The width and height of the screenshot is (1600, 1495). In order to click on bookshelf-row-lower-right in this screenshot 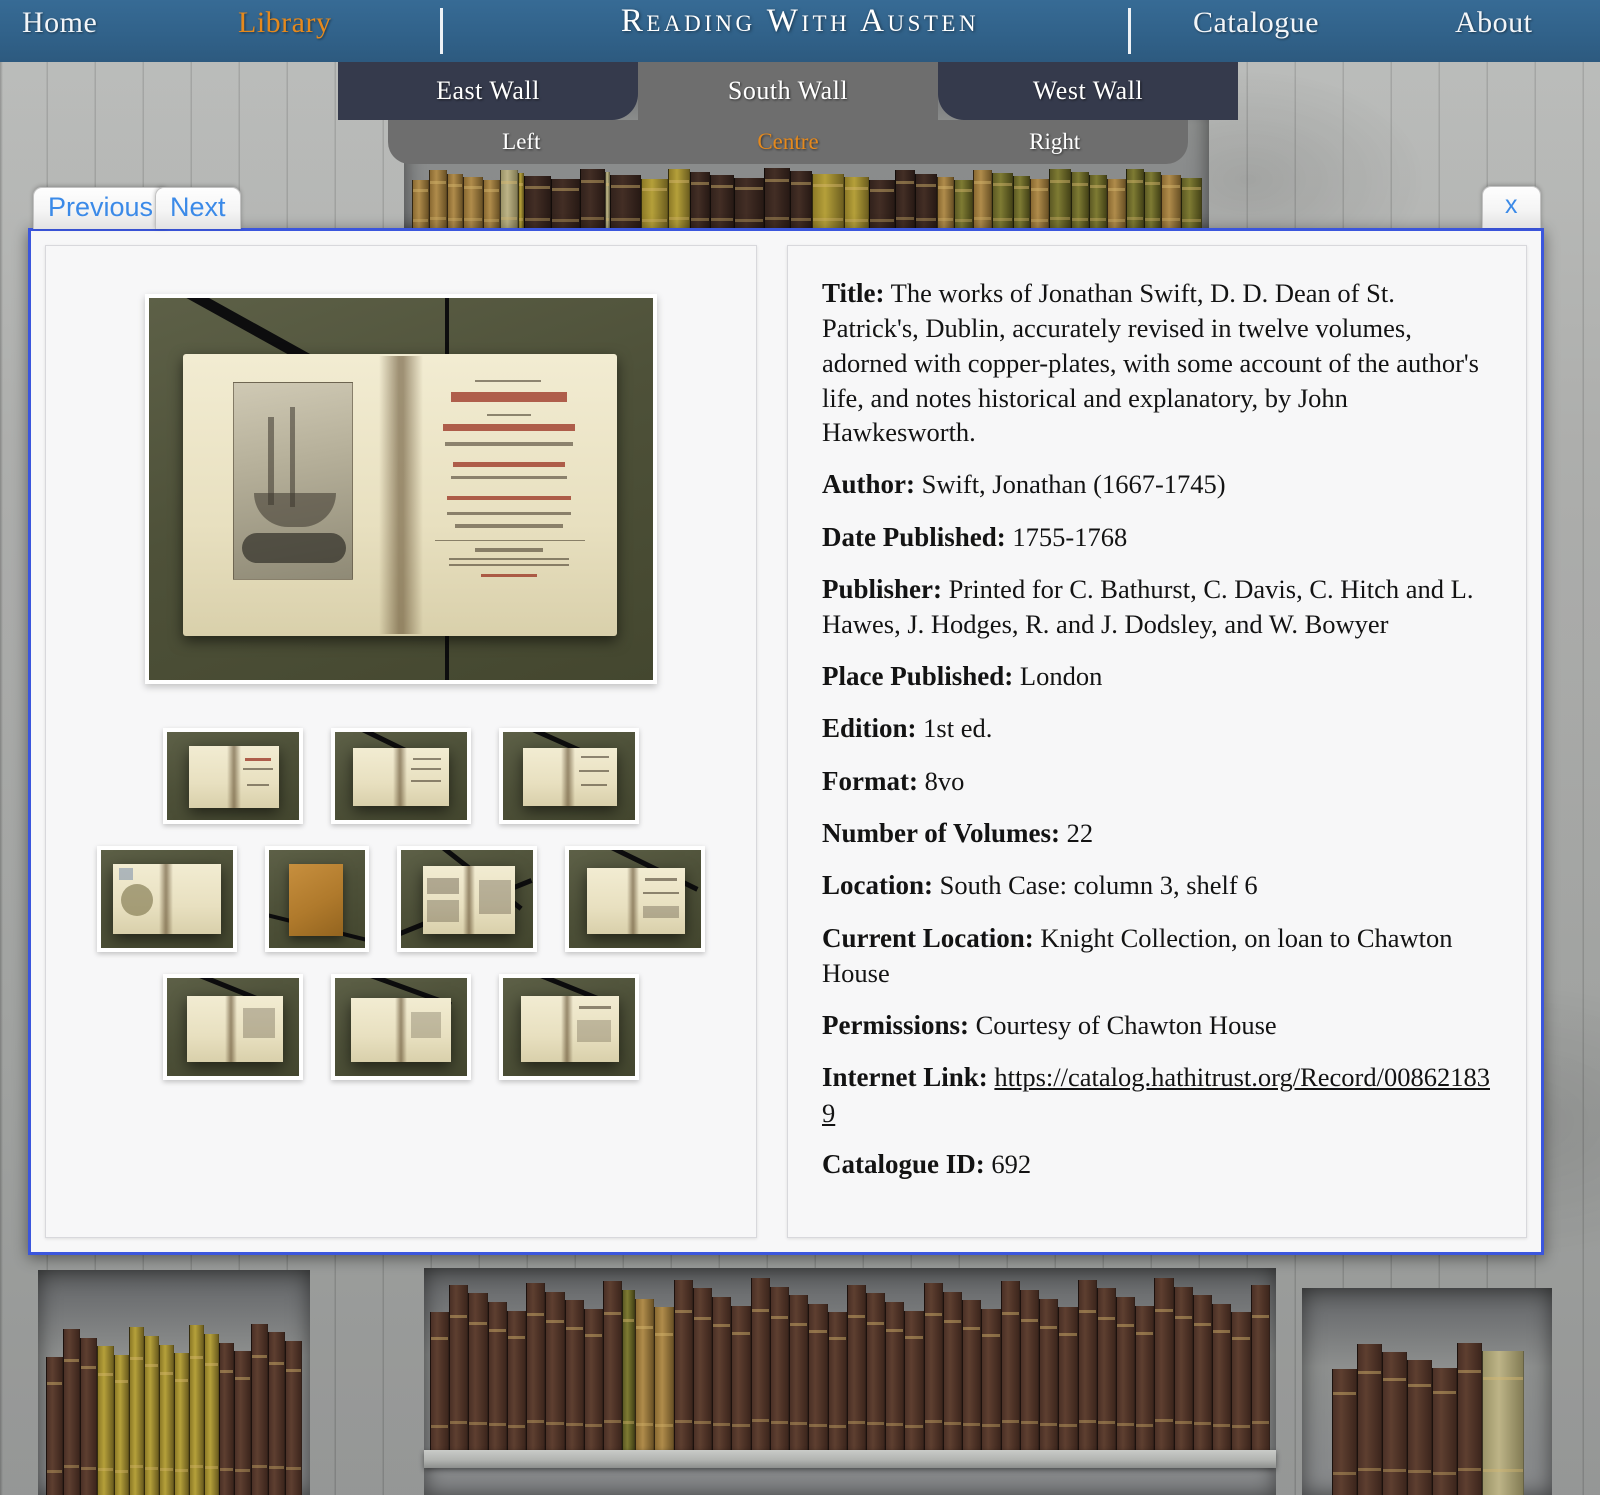, I will do `click(1428, 1416)`.